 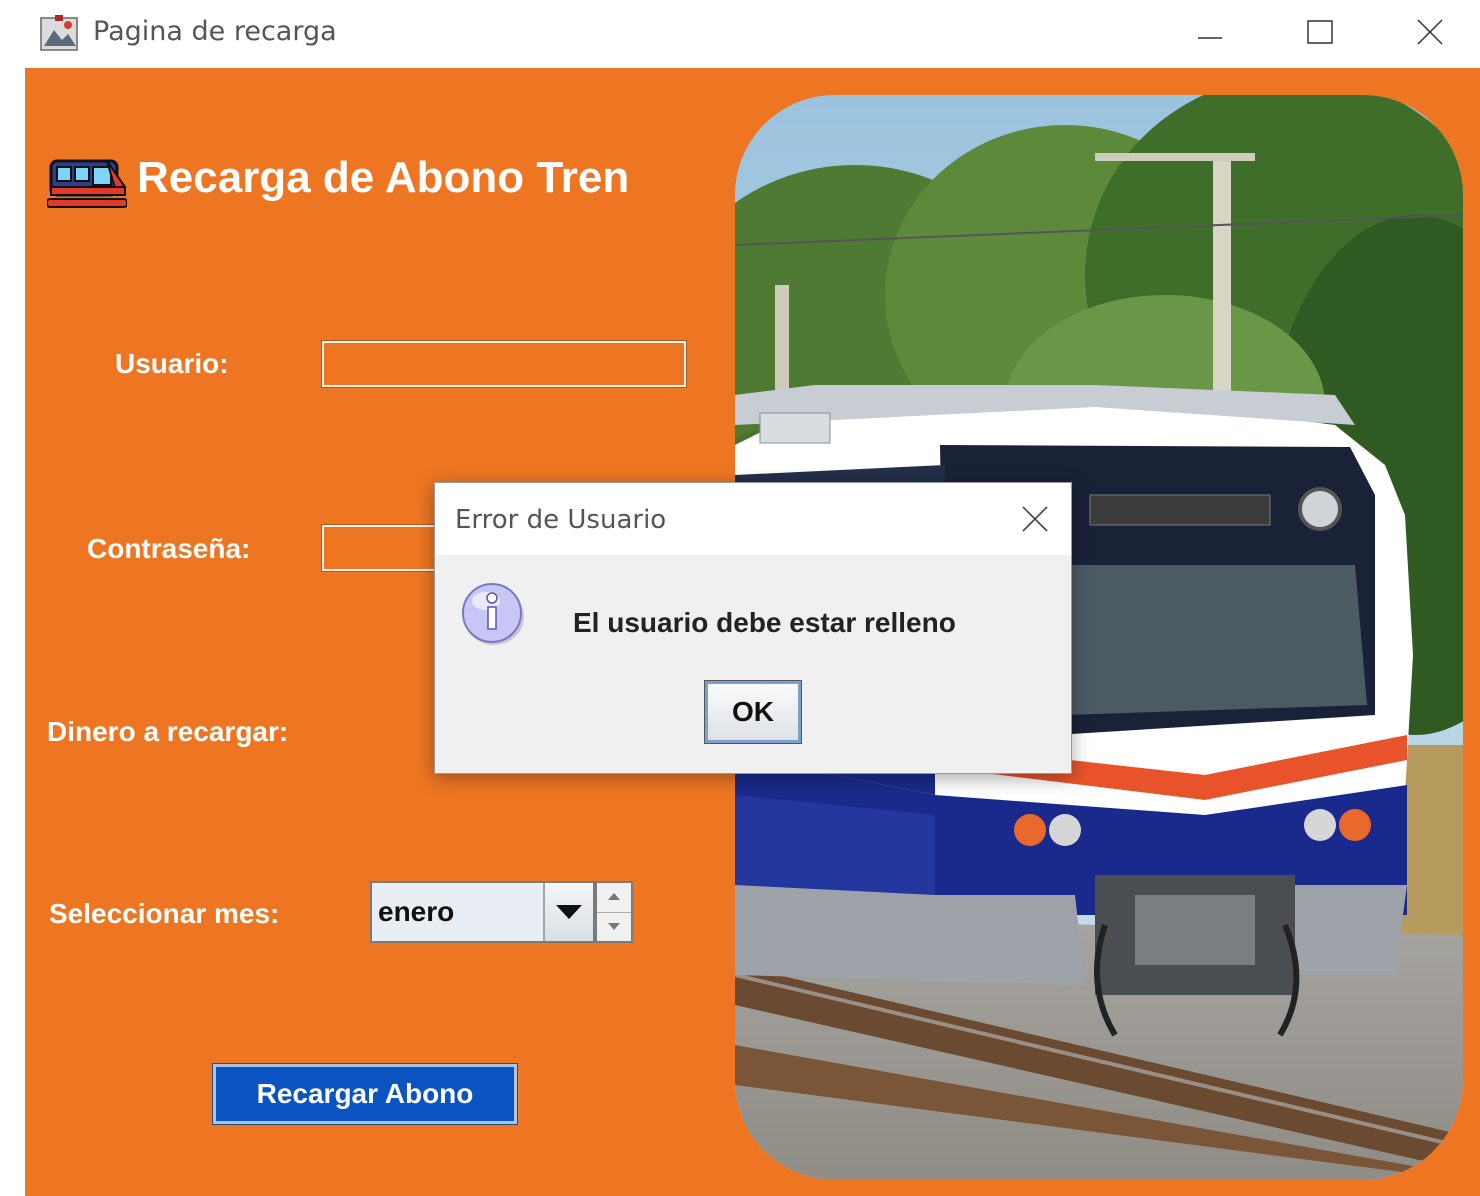 I want to click on ok-button: OK, so click(x=753, y=712).